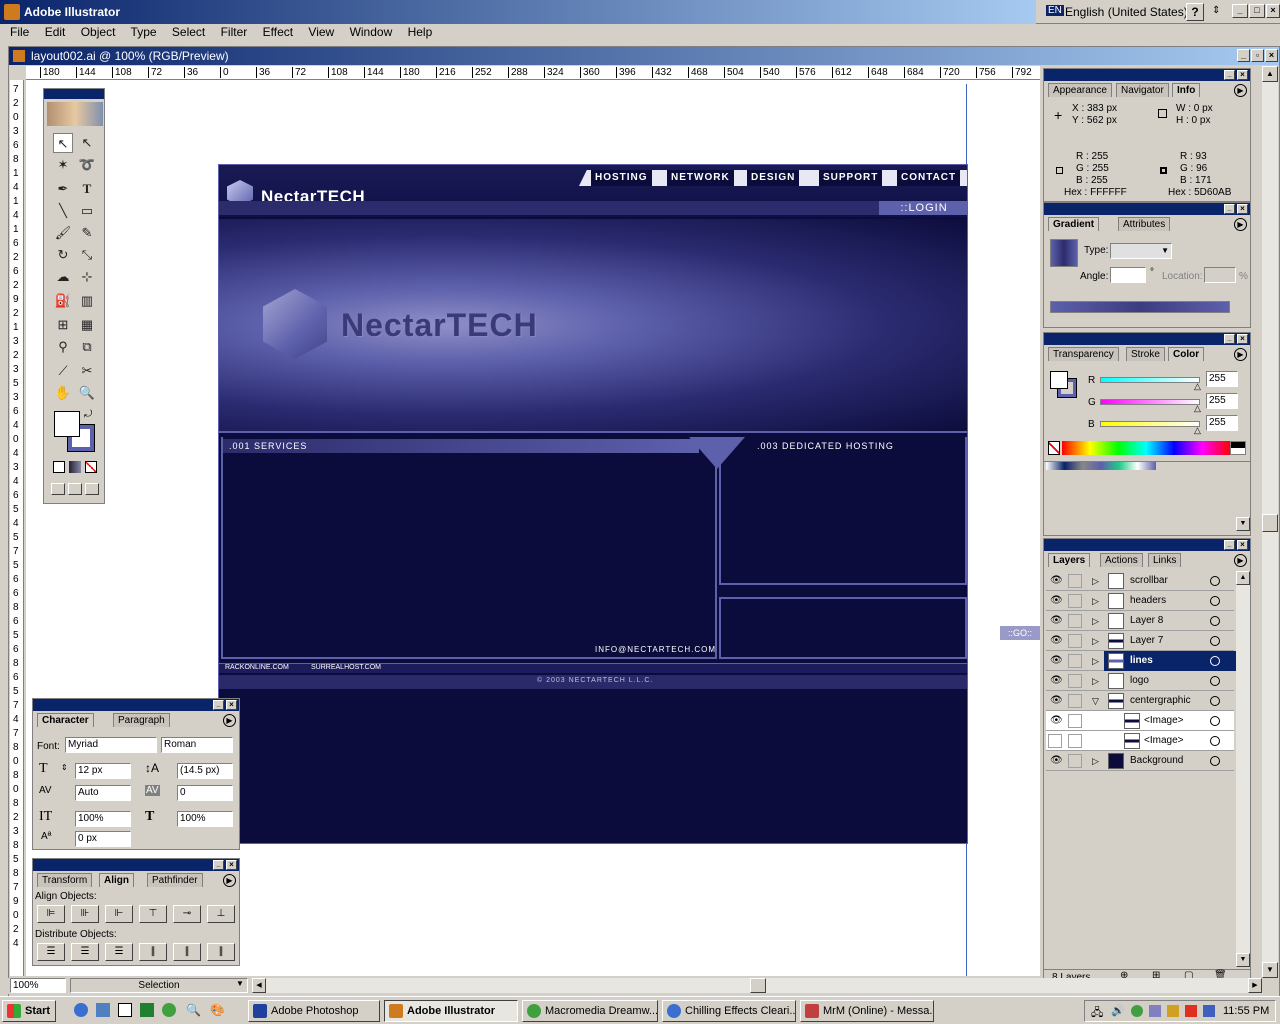  I want to click on distribute-vcenter-button: ☰, so click(85, 952).